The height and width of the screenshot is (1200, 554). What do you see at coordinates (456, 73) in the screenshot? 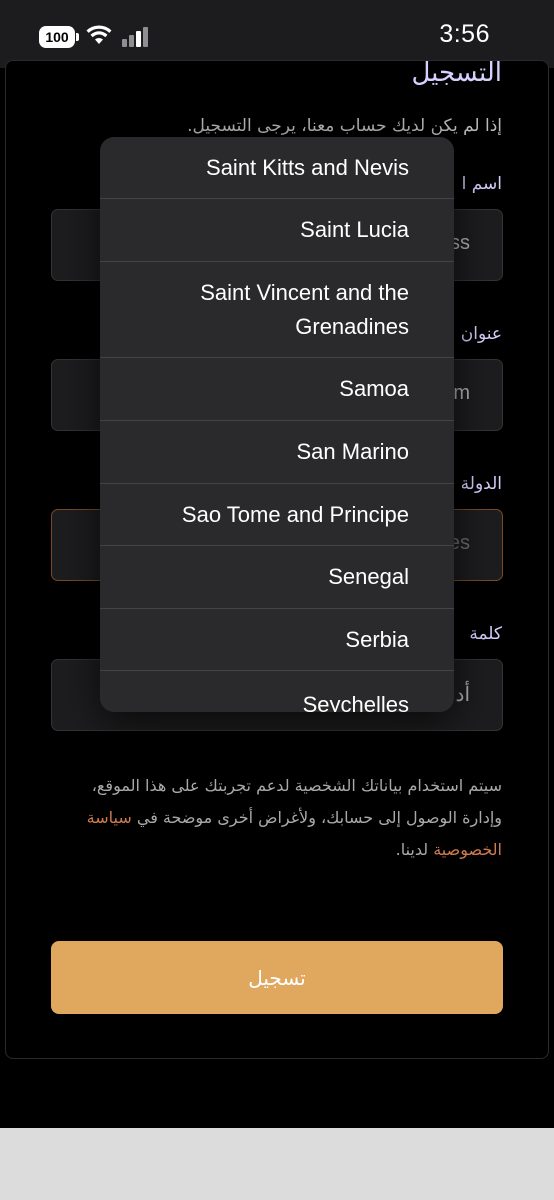
I see `page-title: التسجيل` at bounding box center [456, 73].